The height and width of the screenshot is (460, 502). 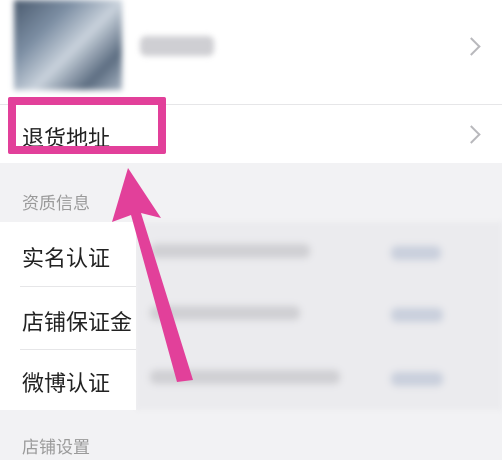 I want to click on list-item-weibo-verify: 微博认证, so click(x=68, y=380).